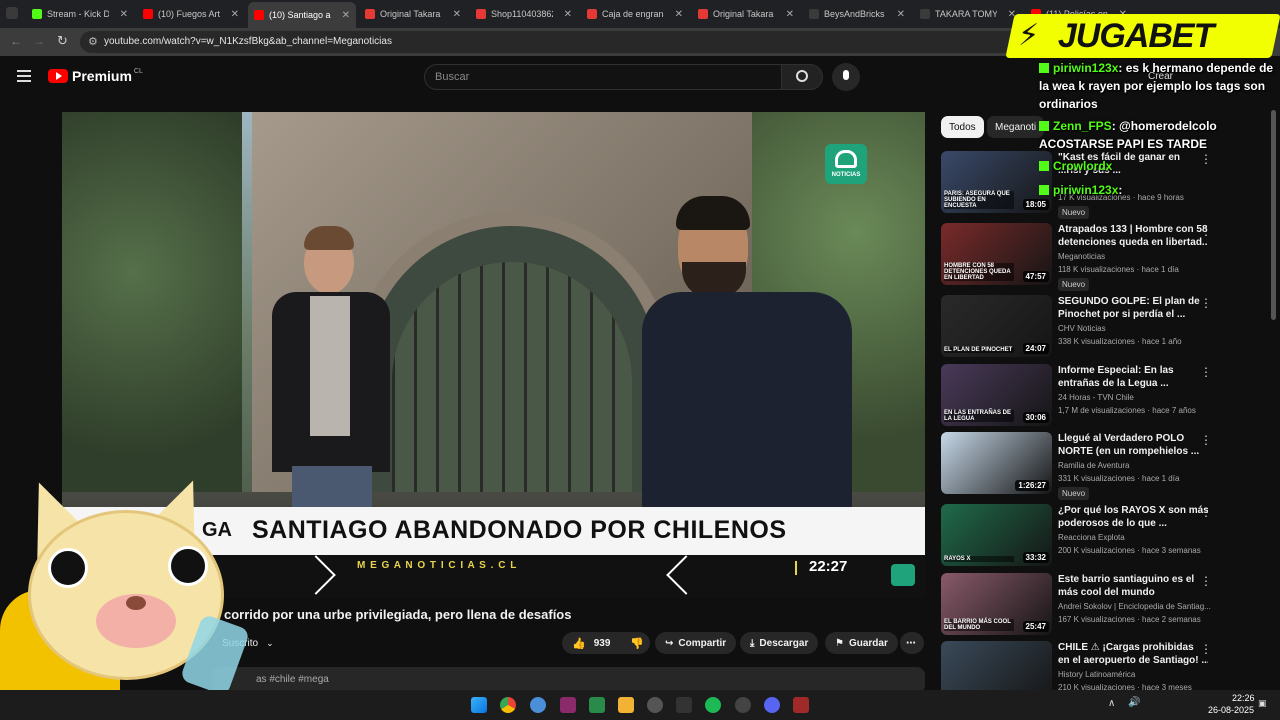  What do you see at coordinates (1016, 127) in the screenshot?
I see `chip-meganoticias: Meganoti` at bounding box center [1016, 127].